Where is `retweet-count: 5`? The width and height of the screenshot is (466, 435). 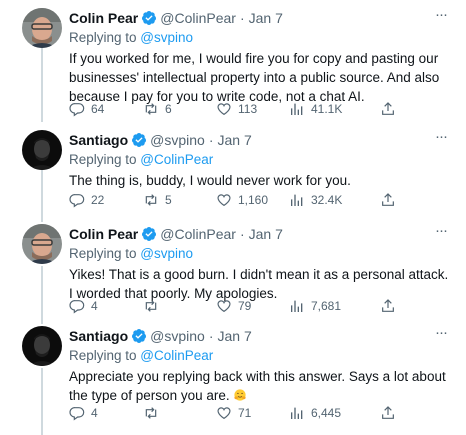
retweet-count: 5 is located at coordinates (168, 200).